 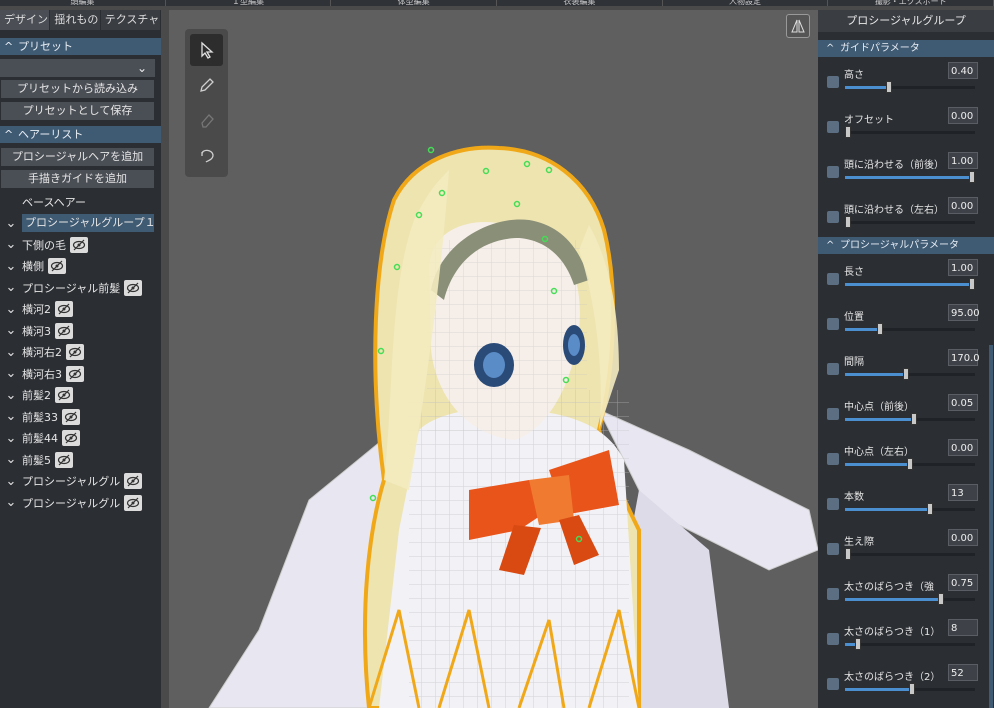 I want to click on hair-list-item: ⌄ 横側, so click(x=80, y=267).